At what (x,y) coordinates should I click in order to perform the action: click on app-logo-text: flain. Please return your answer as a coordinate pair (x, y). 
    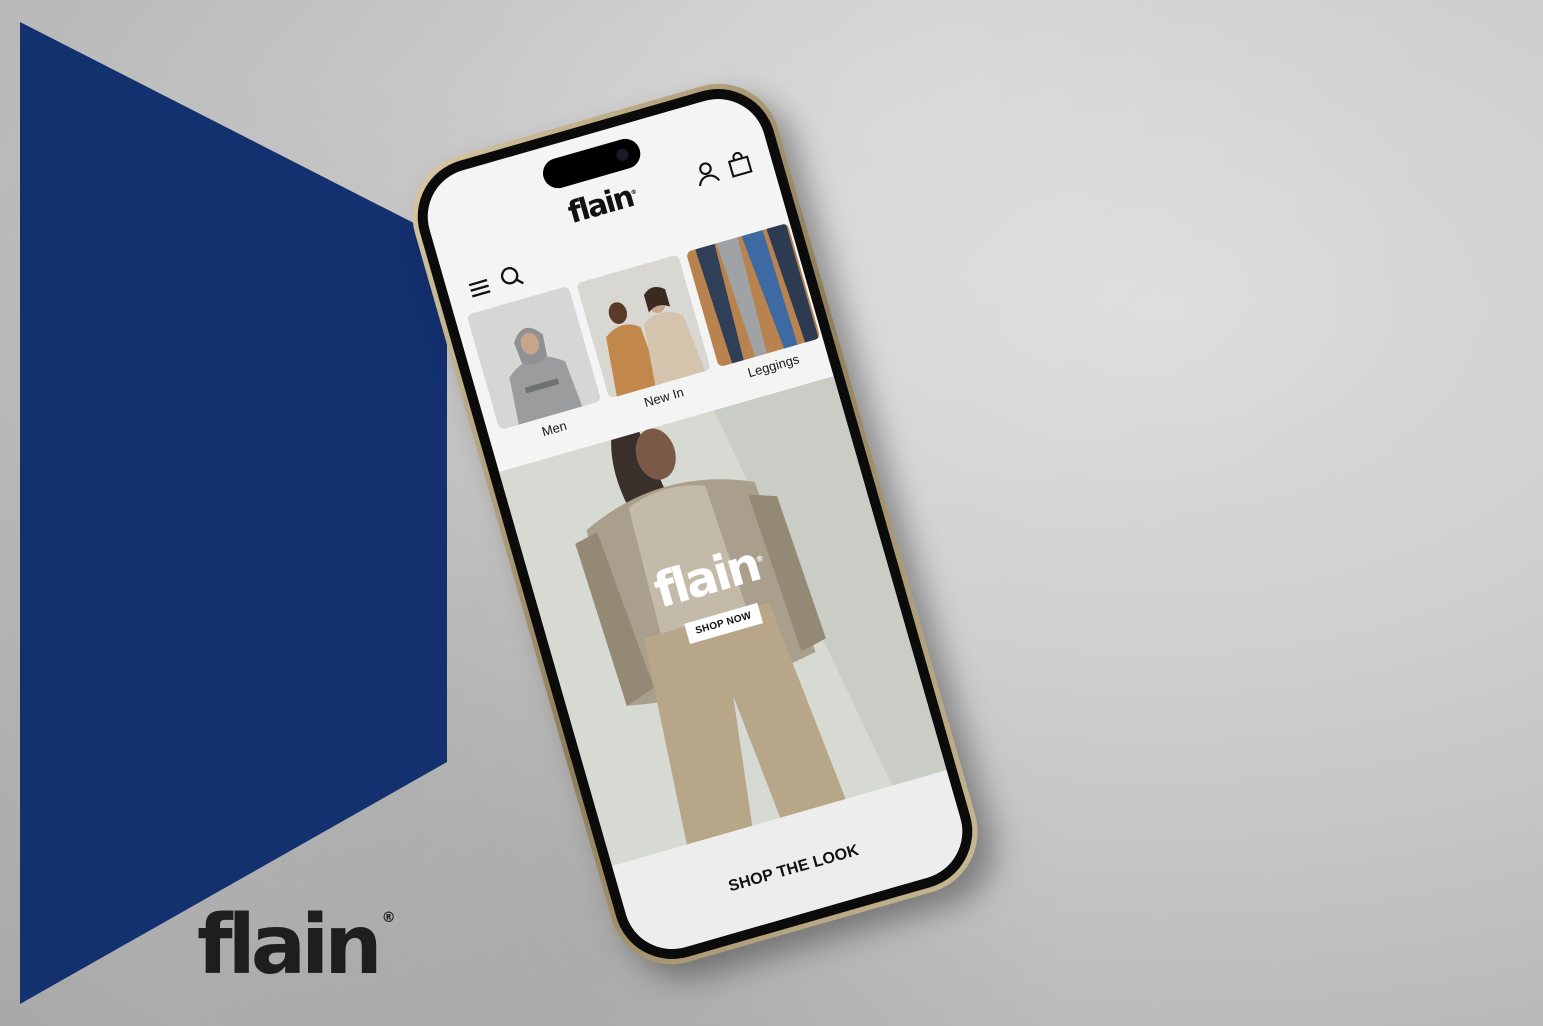
    Looking at the image, I should click on (600, 205).